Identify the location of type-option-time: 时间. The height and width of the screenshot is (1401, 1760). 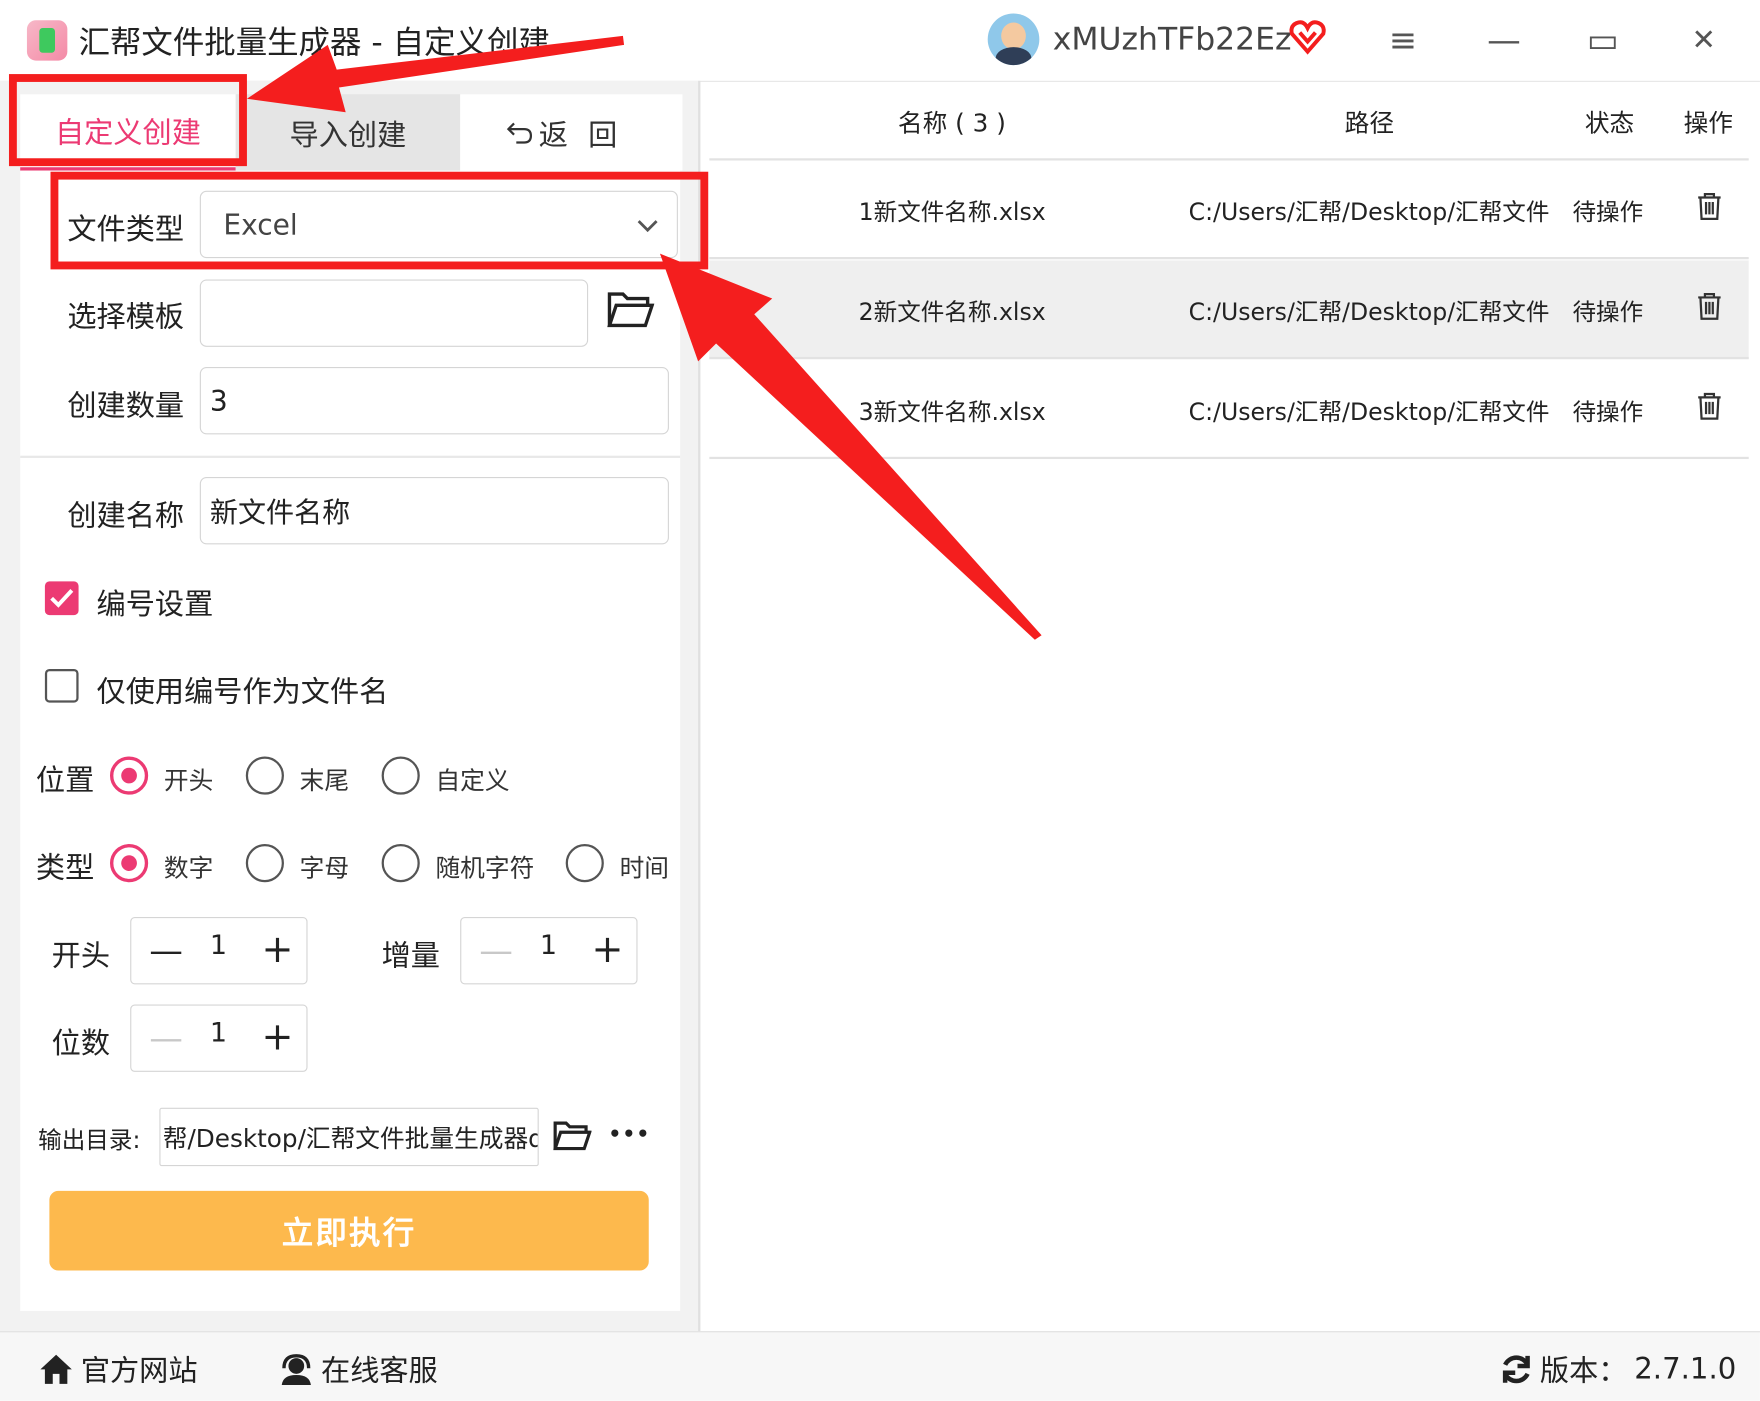
(644, 869).